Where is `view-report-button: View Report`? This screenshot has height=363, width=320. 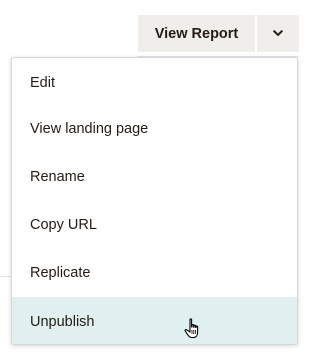 view-report-button: View Report is located at coordinates (196, 33).